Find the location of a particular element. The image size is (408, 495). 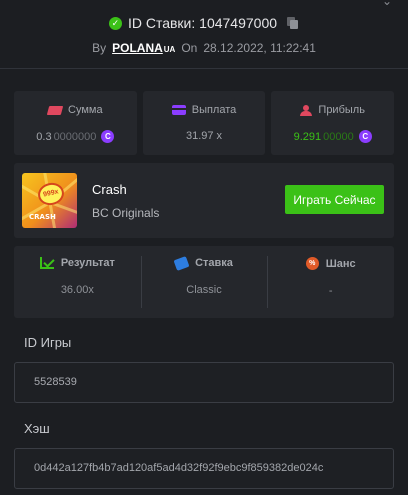

chance-column: % Шанс - is located at coordinates (330, 282).